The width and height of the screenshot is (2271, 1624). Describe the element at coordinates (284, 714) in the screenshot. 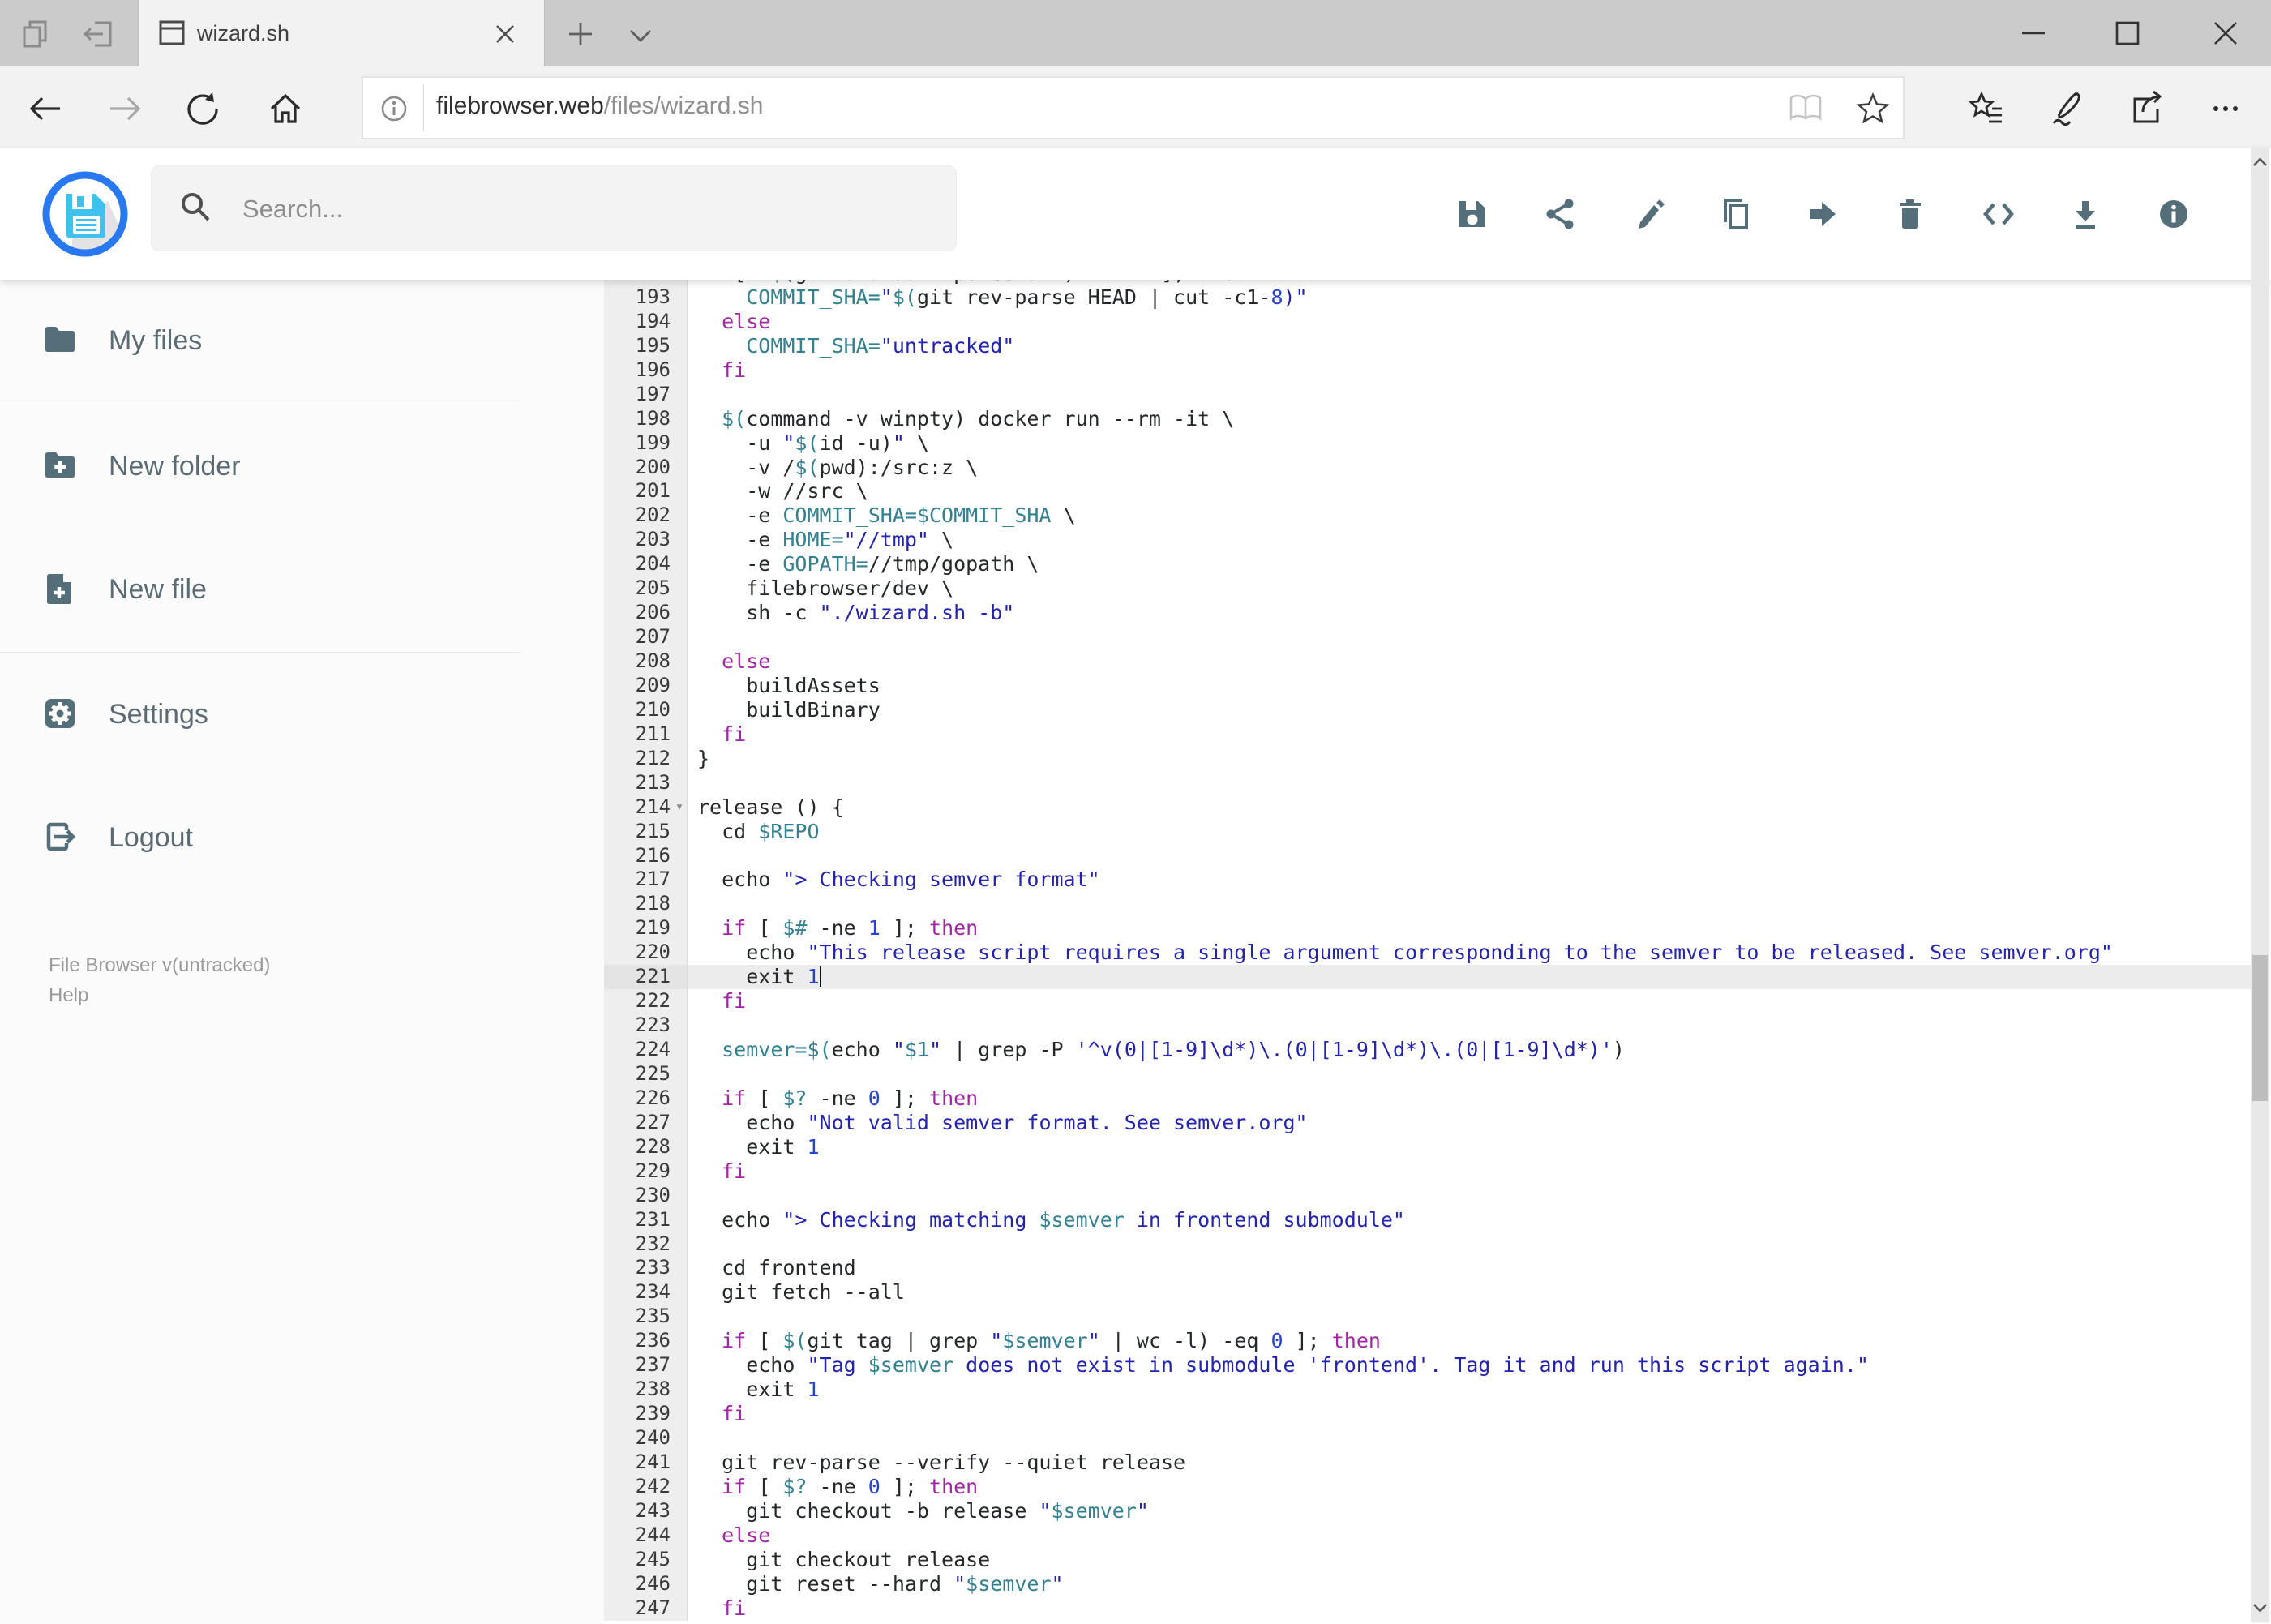

I see `sidebar-item-settings: Settings` at that location.